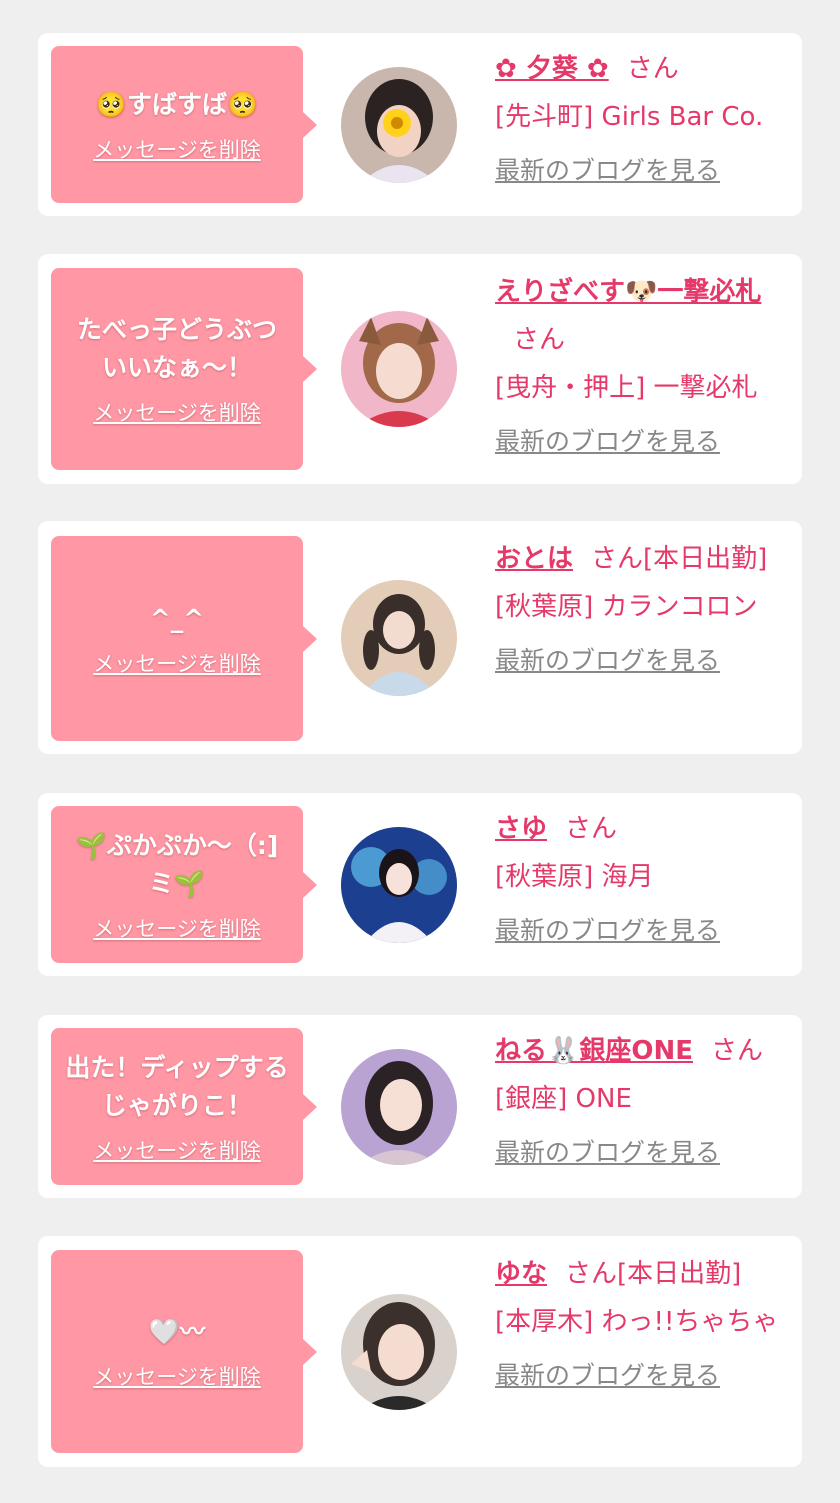 Image resolution: width=840 pixels, height=1503 pixels. Describe the element at coordinates (177, 1351) in the screenshot. I see `message-bubble: 🤍〰 メッセージを削除` at that location.